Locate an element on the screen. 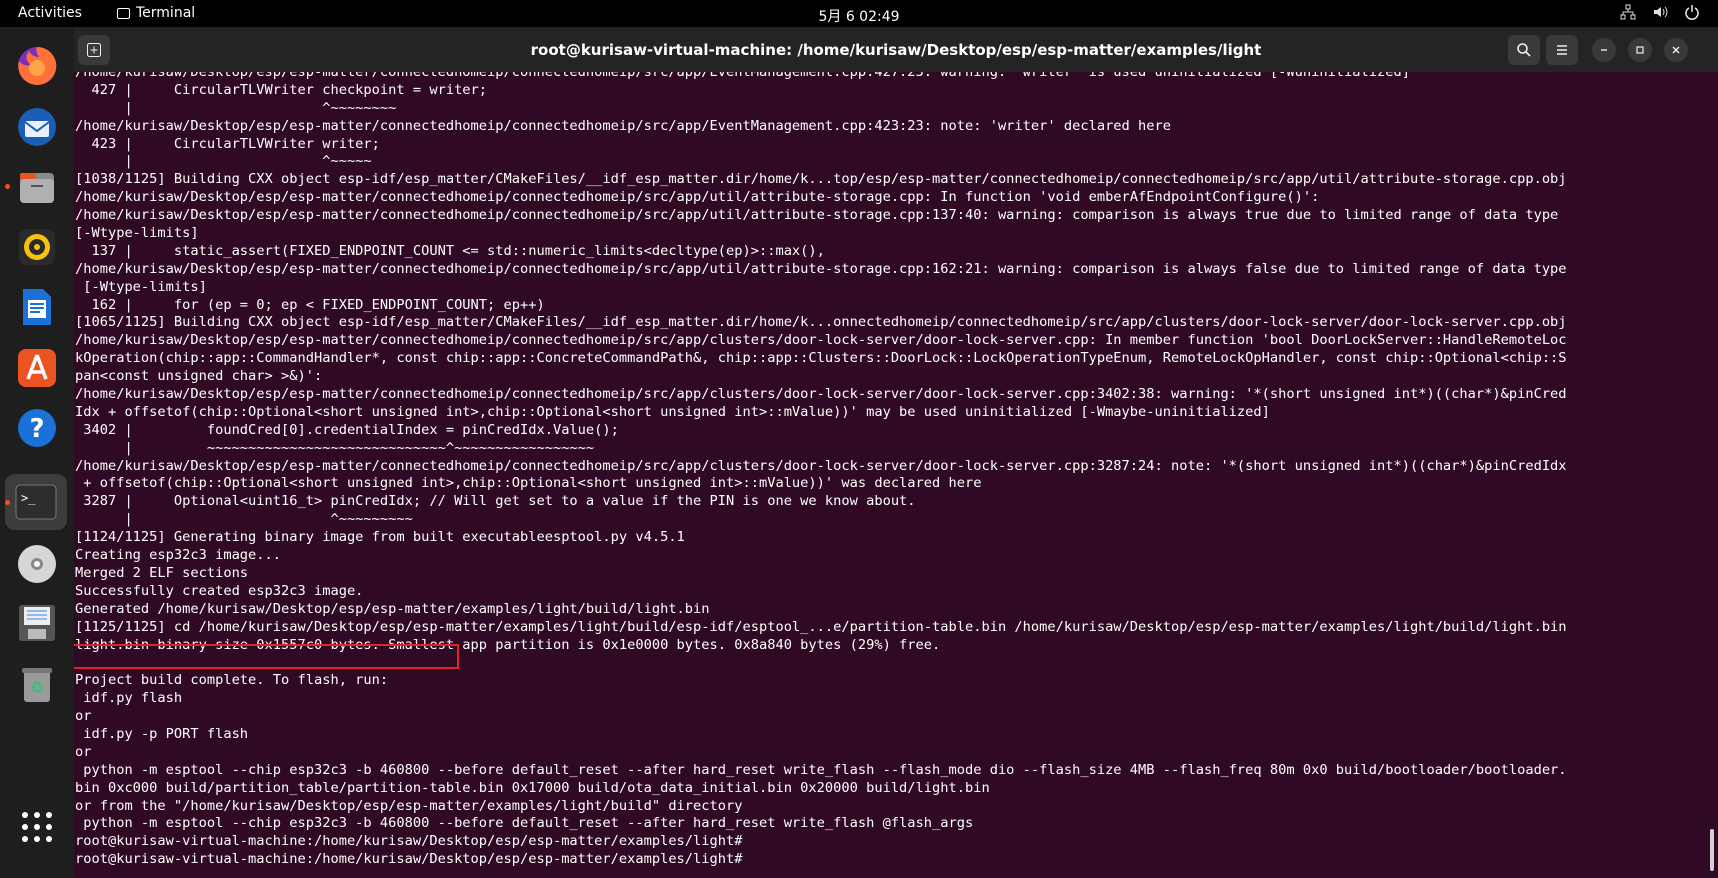 The image size is (1718, 878). scrollbar is located at coordinates (1712, 850).